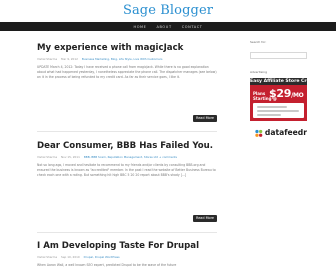 This screenshot has height=280, width=336. I want to click on post-date: Mar 9, 2012, so click(69, 59).